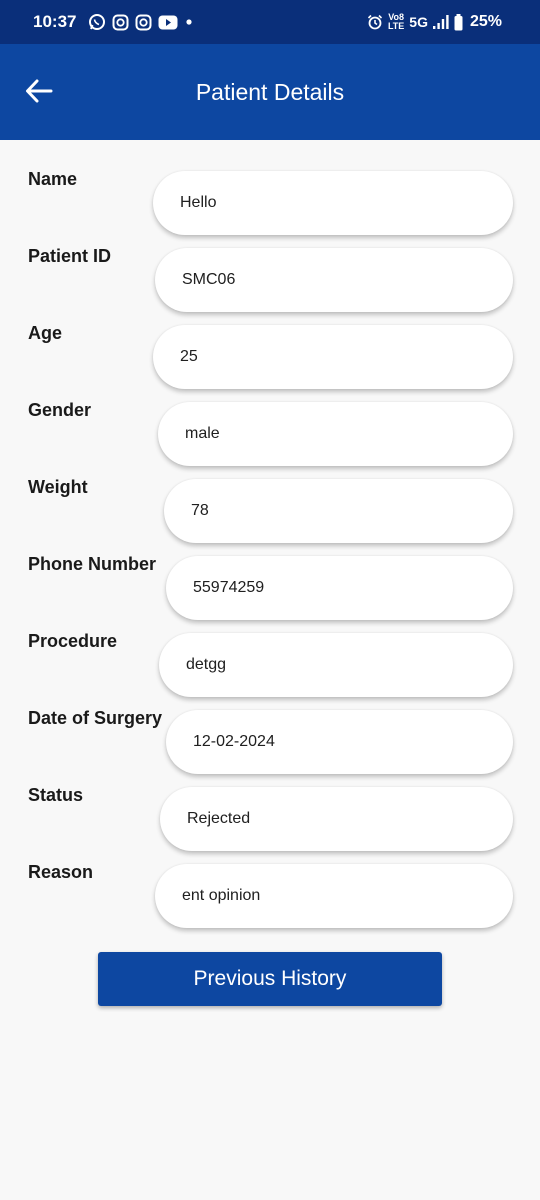 Image resolution: width=540 pixels, height=1200 pixels. Describe the element at coordinates (458, 21) in the screenshot. I see `battery-icon` at that location.